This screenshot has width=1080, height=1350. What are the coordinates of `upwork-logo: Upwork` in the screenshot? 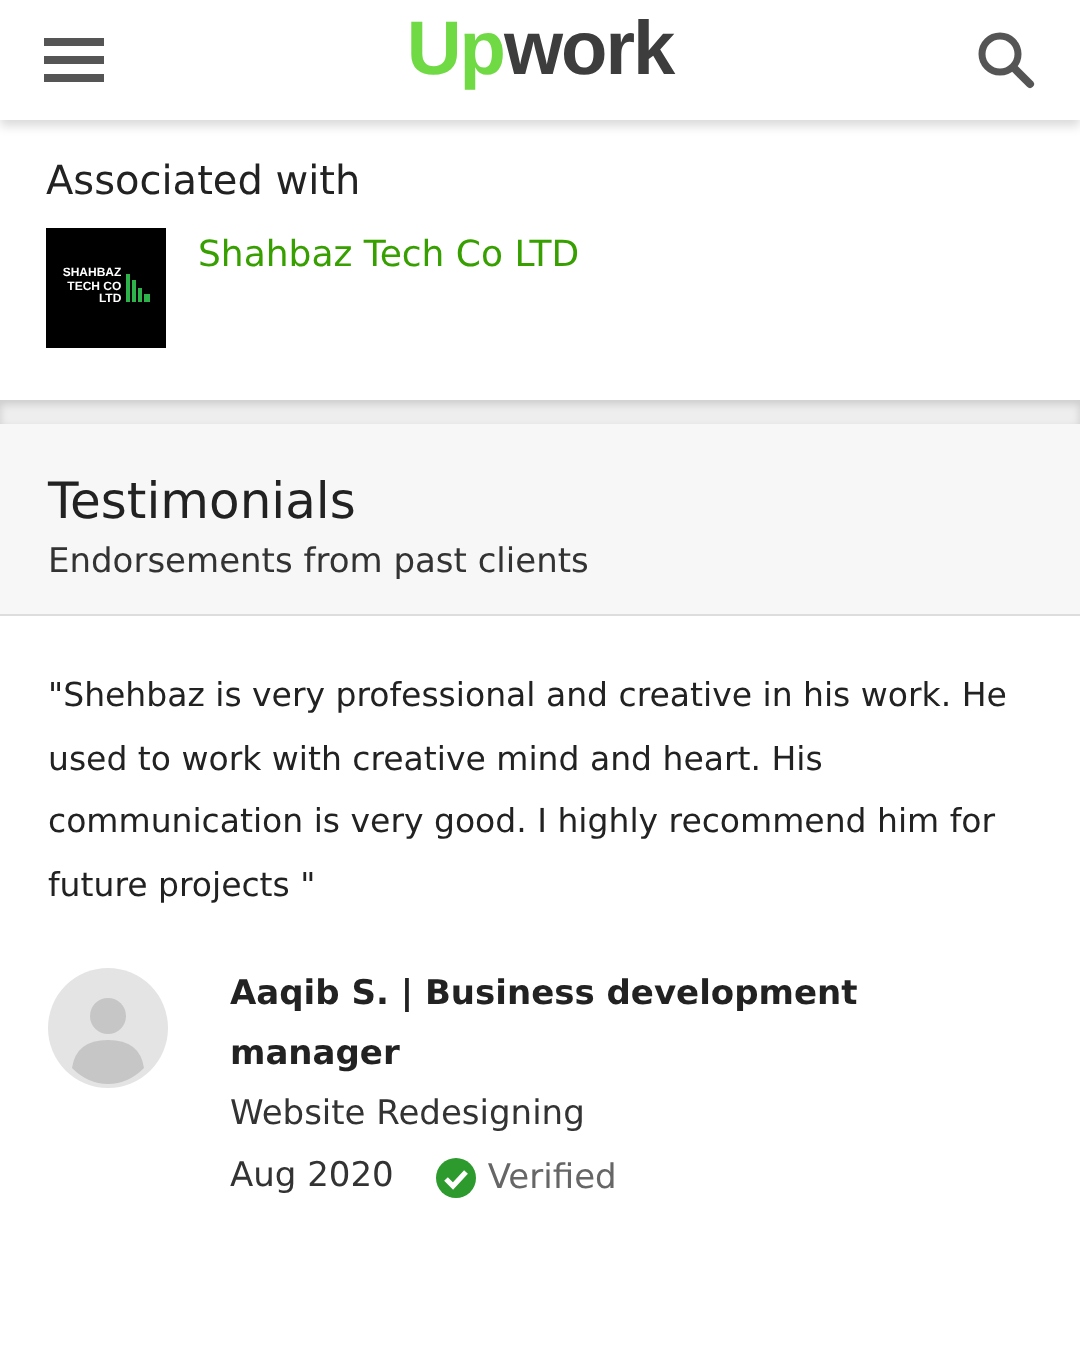 It's located at (540, 50).